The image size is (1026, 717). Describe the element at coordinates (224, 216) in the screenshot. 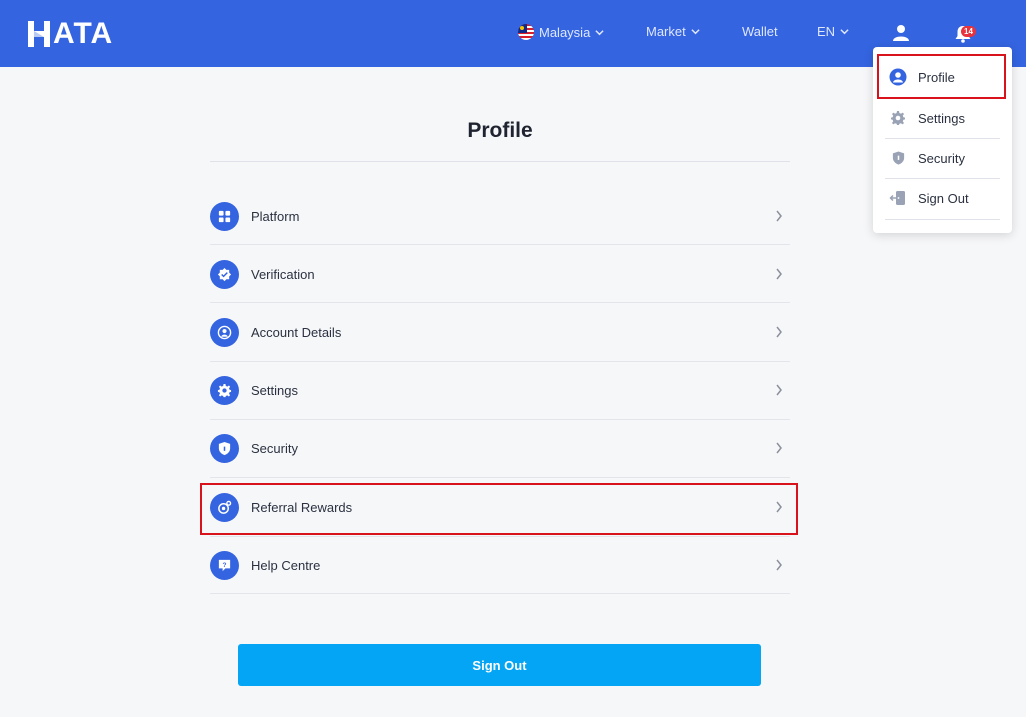

I see `grid-icon` at that location.